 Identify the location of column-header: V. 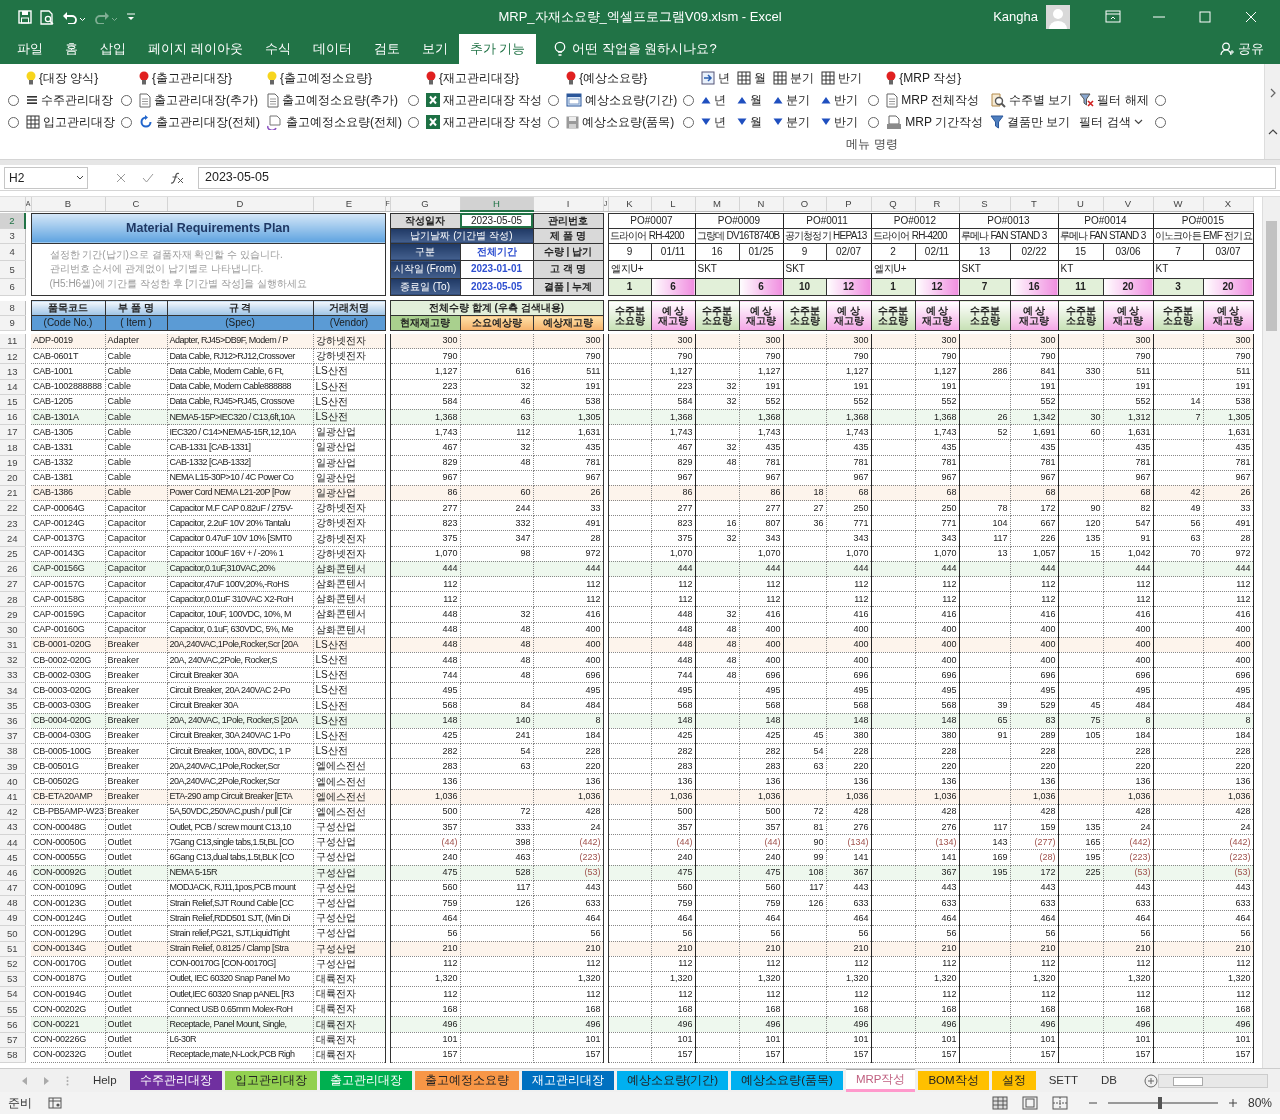
(1128, 204).